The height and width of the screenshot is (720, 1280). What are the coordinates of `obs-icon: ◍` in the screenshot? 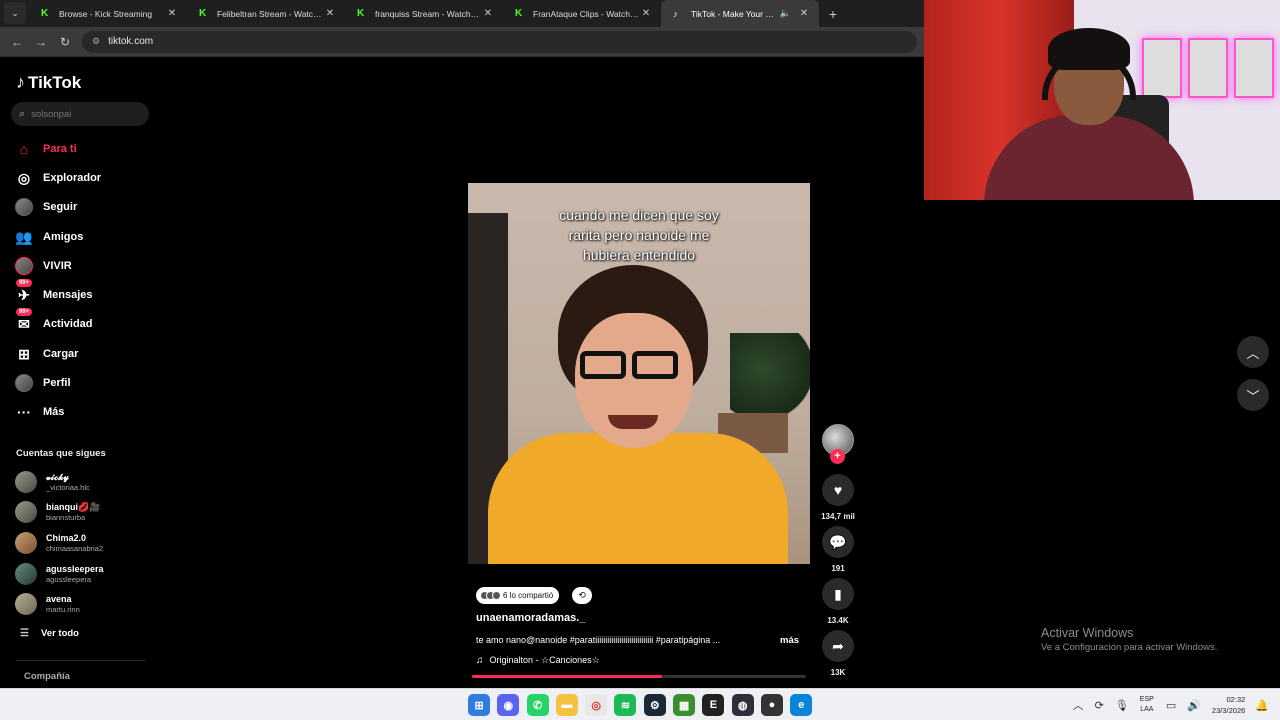 It's located at (742, 705).